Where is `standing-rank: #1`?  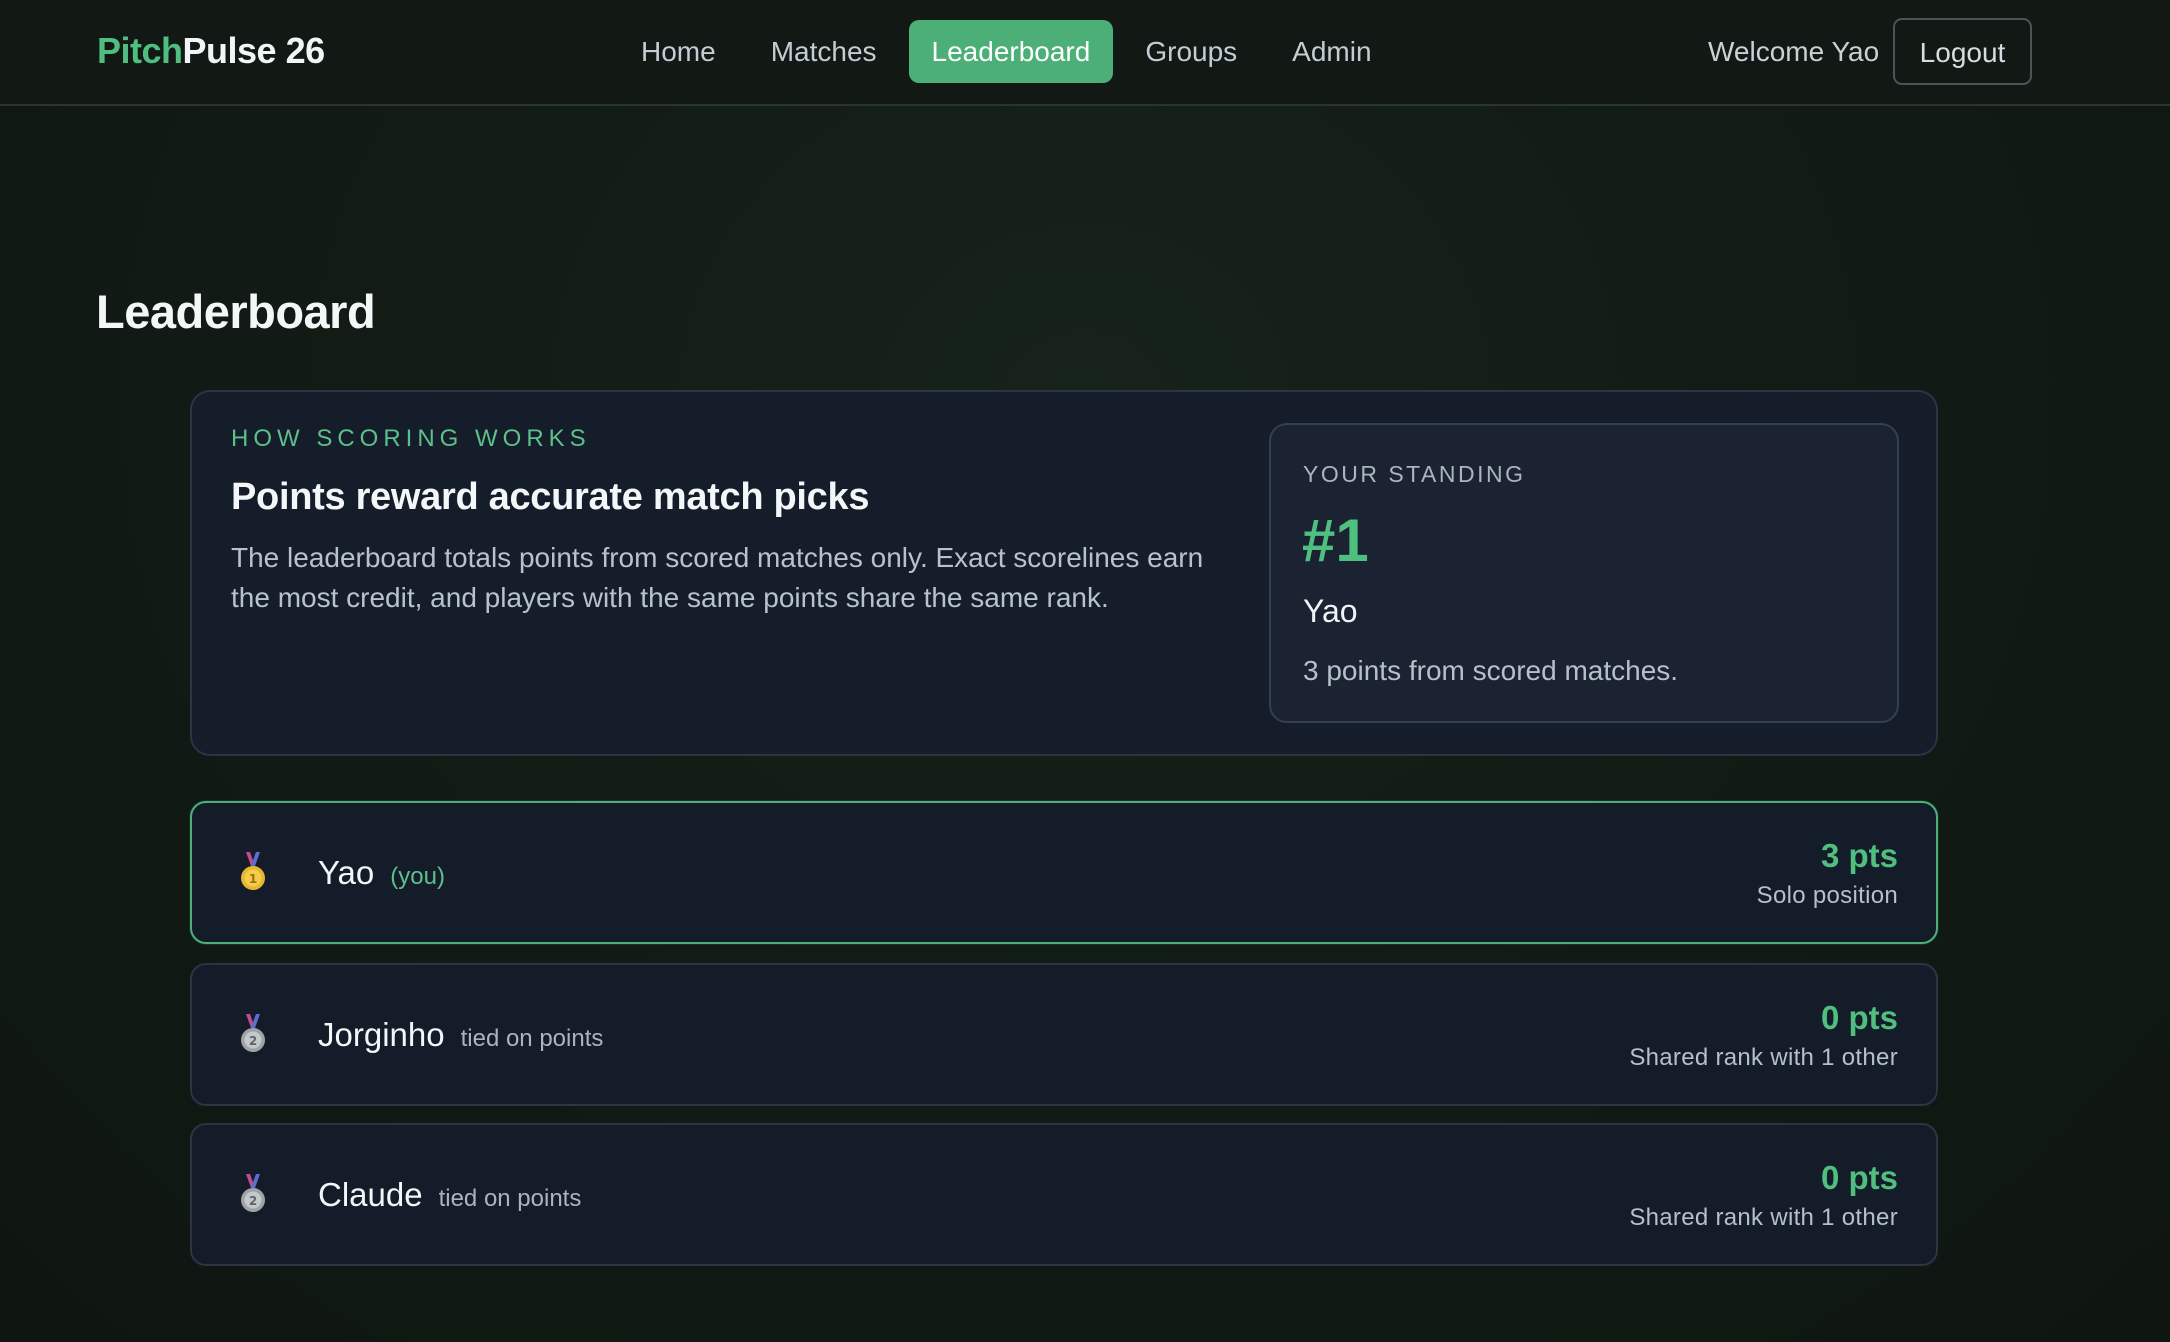
standing-rank: #1 is located at coordinates (1335, 540).